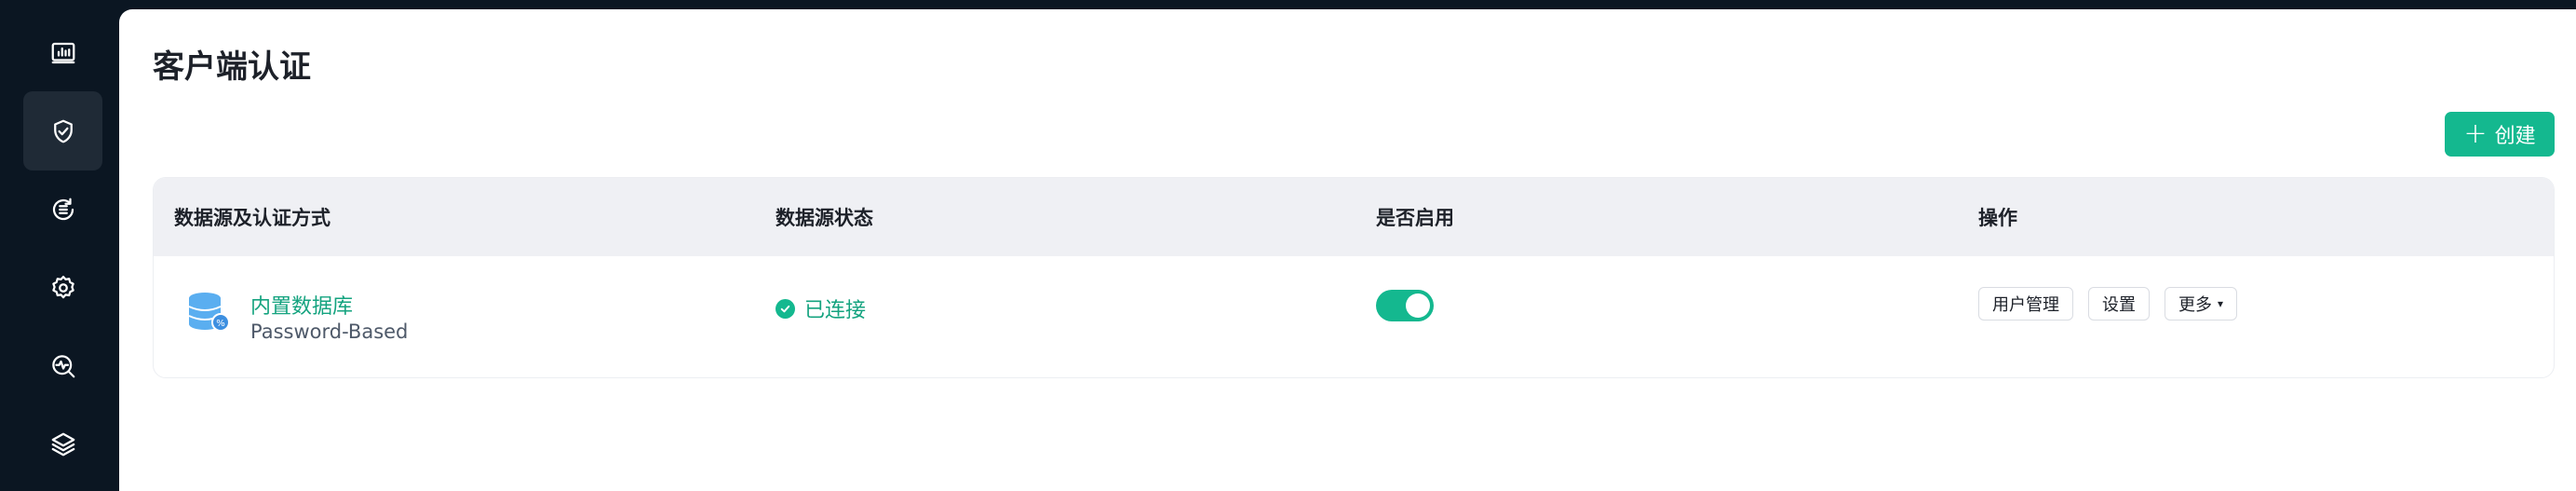 The width and height of the screenshot is (2576, 491). I want to click on status-text: 已连接, so click(835, 310).